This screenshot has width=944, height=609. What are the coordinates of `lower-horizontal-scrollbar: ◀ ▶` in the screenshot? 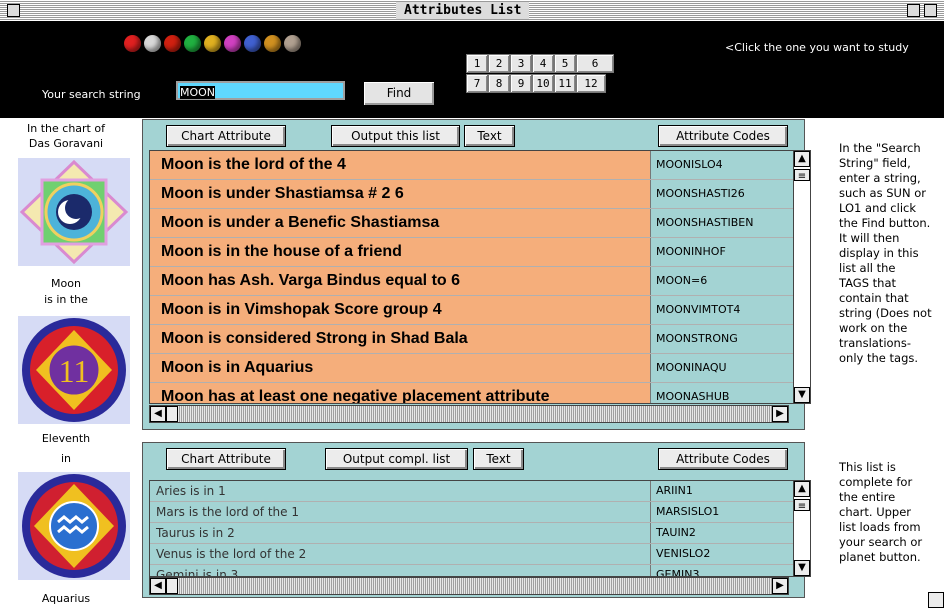 It's located at (469, 586).